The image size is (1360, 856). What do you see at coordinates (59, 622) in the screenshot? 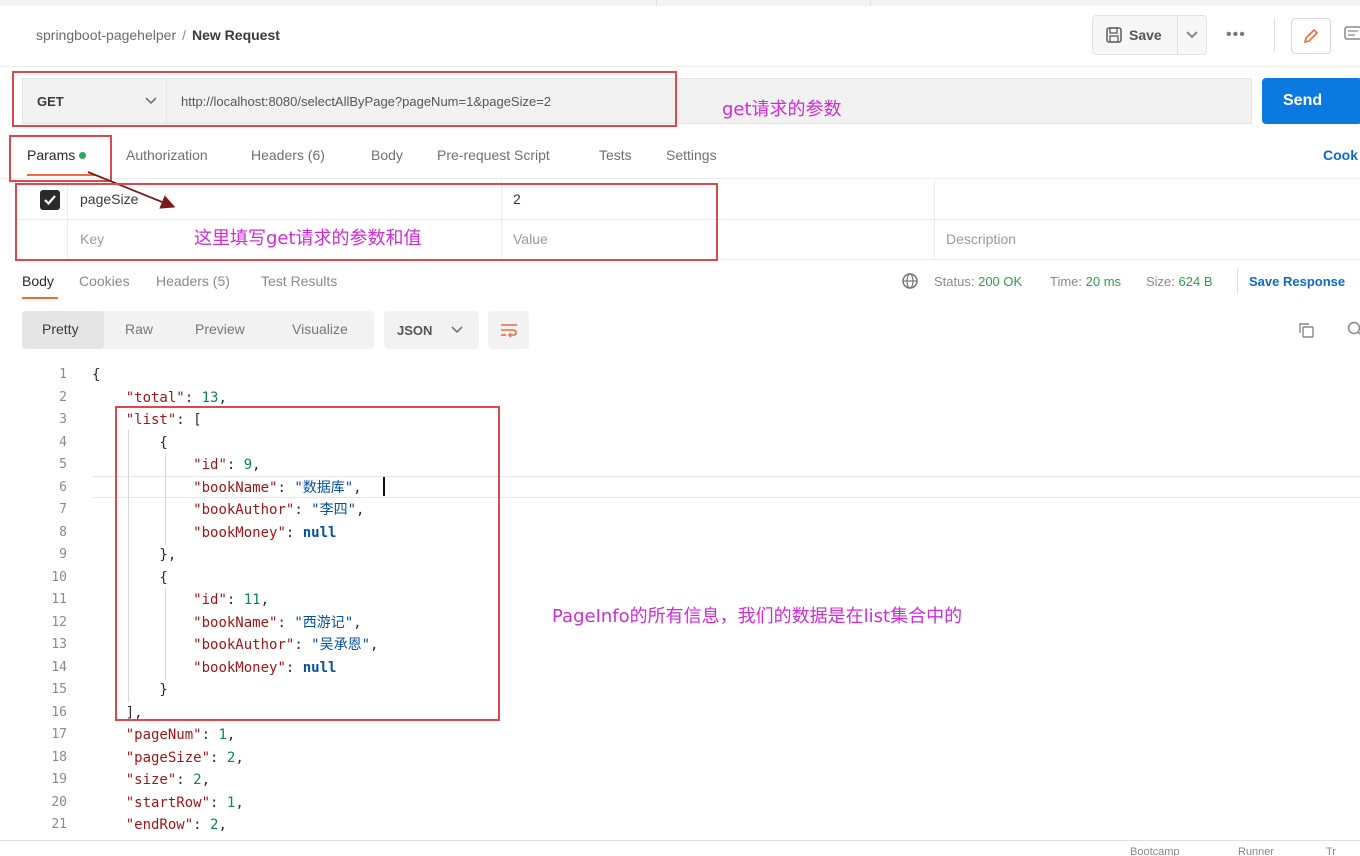
I see `line-number: 12` at bounding box center [59, 622].